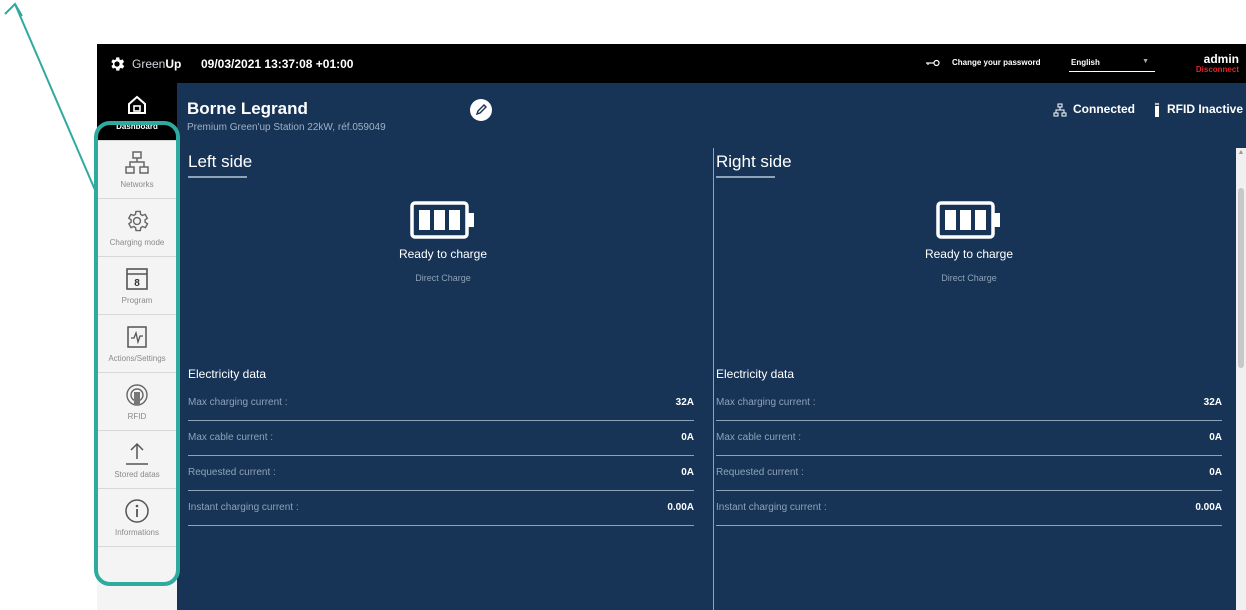 This screenshot has width=1246, height=610. What do you see at coordinates (996, 62) in the screenshot?
I see `change-password-link: Change your password` at bounding box center [996, 62].